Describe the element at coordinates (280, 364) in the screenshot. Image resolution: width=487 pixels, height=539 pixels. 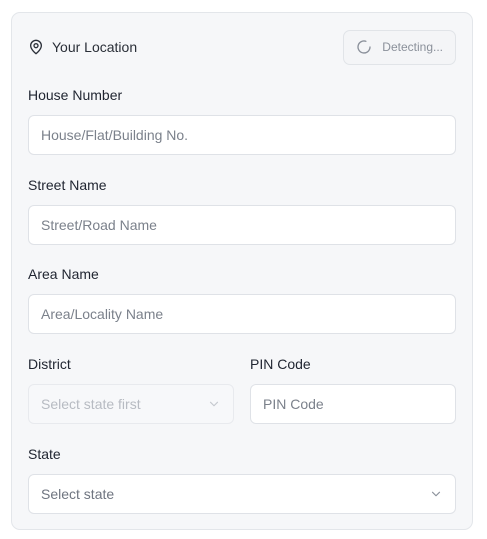
I see `pin-code-label: PIN Code` at that location.